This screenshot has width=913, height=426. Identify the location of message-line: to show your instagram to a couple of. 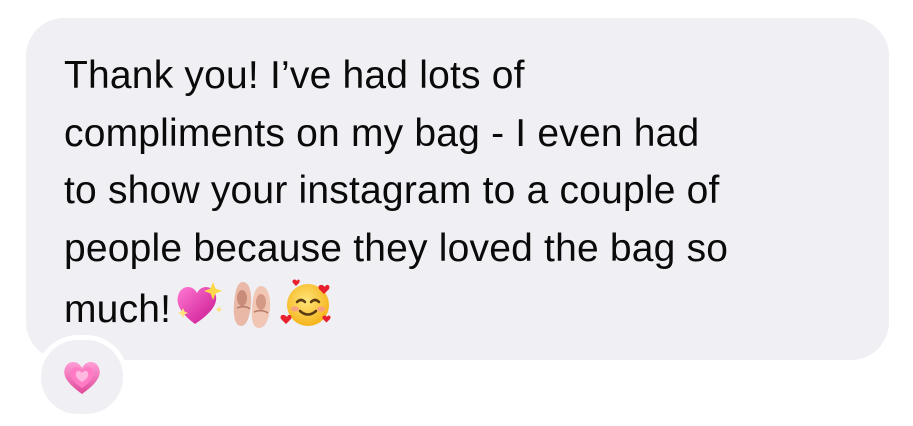
(392, 190).